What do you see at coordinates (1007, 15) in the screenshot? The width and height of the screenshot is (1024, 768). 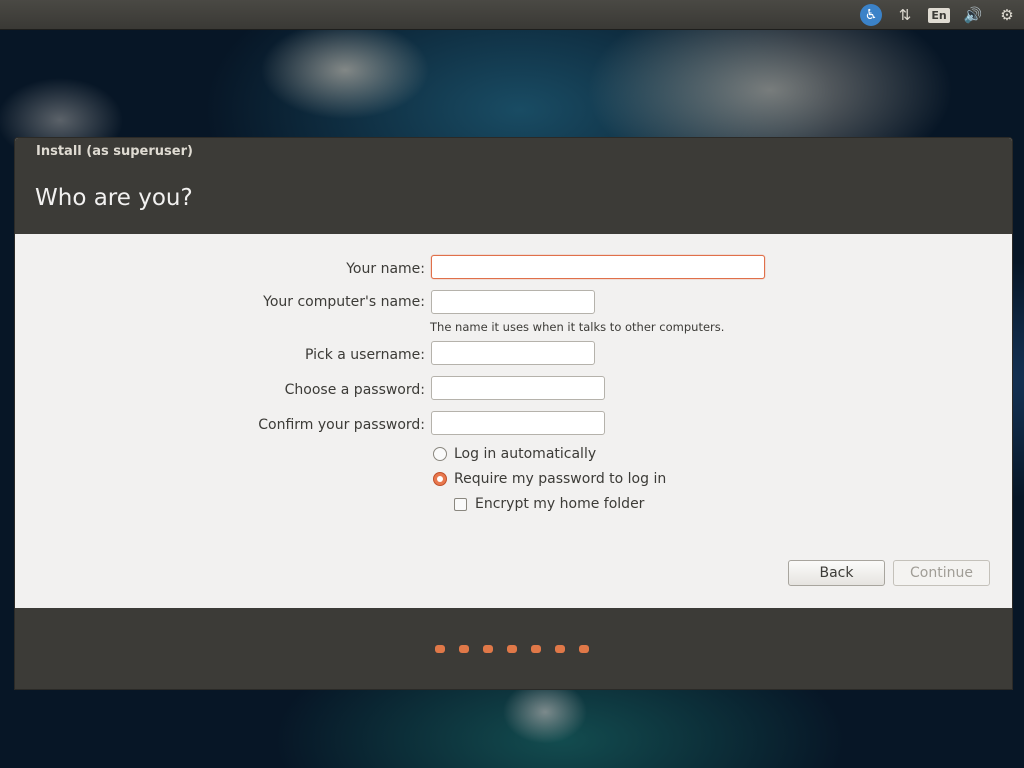 I see `gear-icon: ⚙` at bounding box center [1007, 15].